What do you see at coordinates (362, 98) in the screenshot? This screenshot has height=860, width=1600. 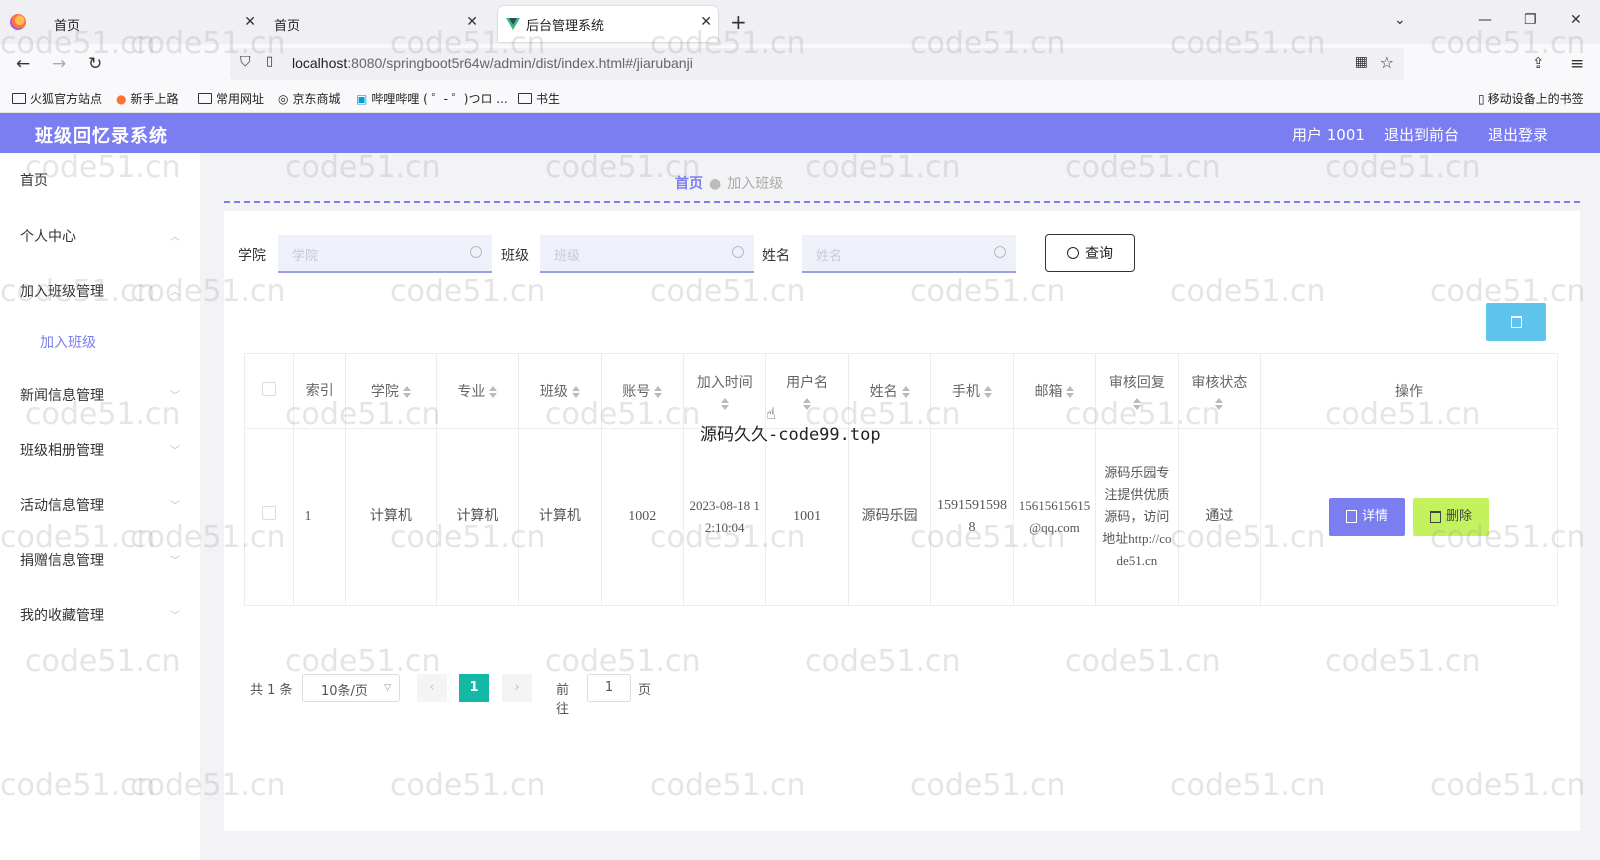 I see `bilibili-icon: ▣` at bounding box center [362, 98].